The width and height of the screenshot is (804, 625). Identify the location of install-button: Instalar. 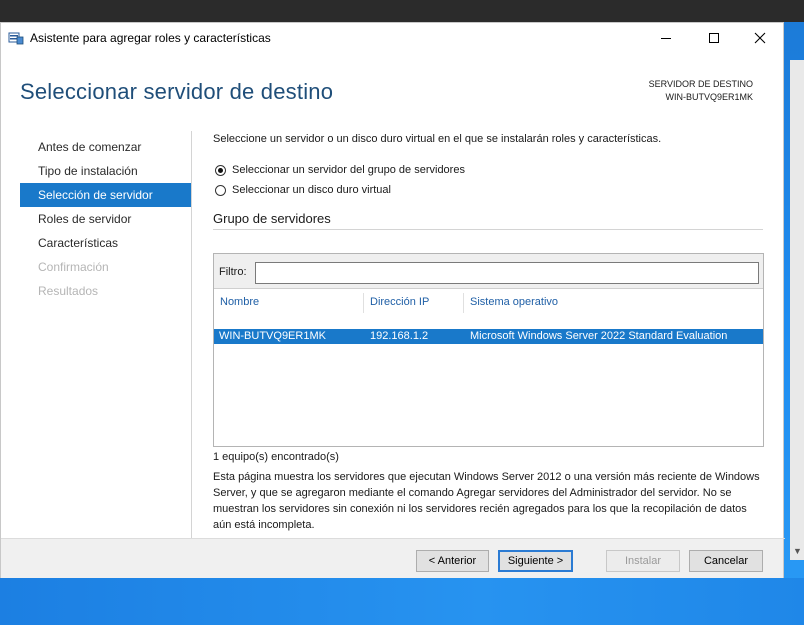
(643, 561).